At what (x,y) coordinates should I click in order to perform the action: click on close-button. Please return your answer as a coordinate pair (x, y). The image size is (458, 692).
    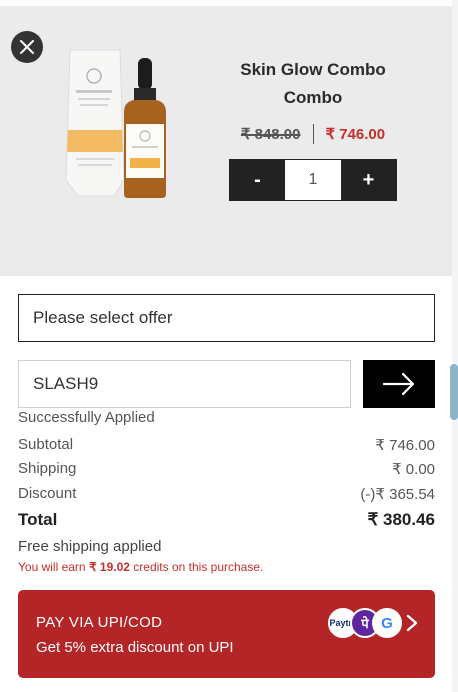
    Looking at the image, I should click on (27, 47).